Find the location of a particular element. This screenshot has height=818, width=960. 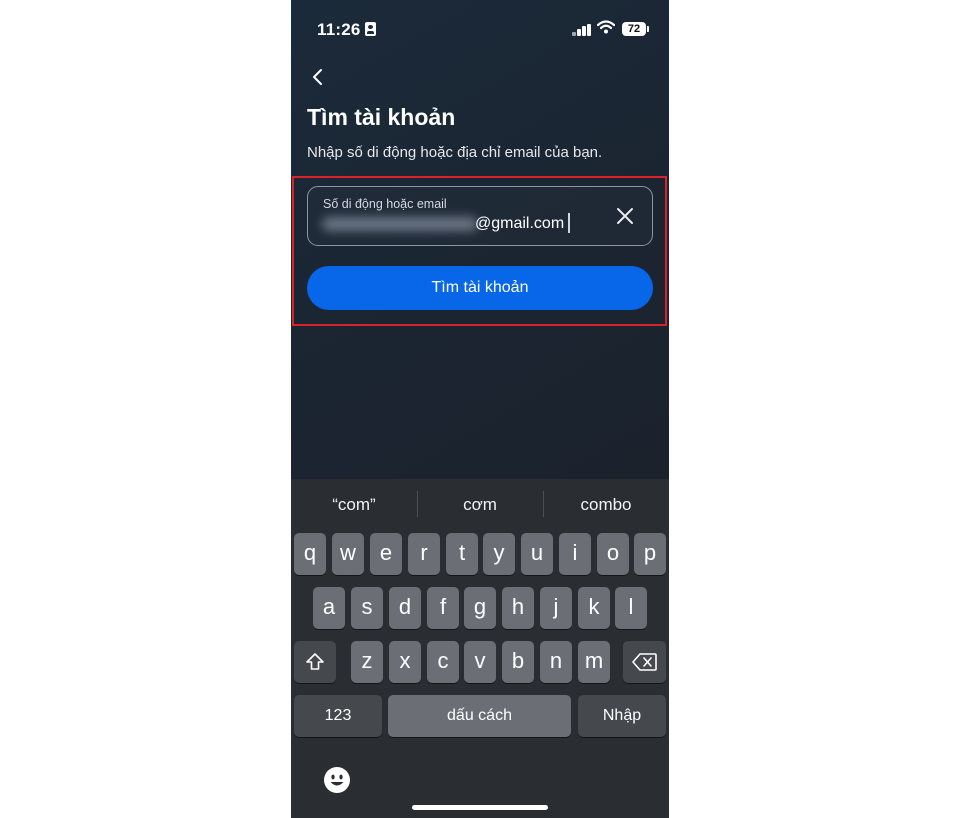

back-chevron-icon is located at coordinates (317, 77).